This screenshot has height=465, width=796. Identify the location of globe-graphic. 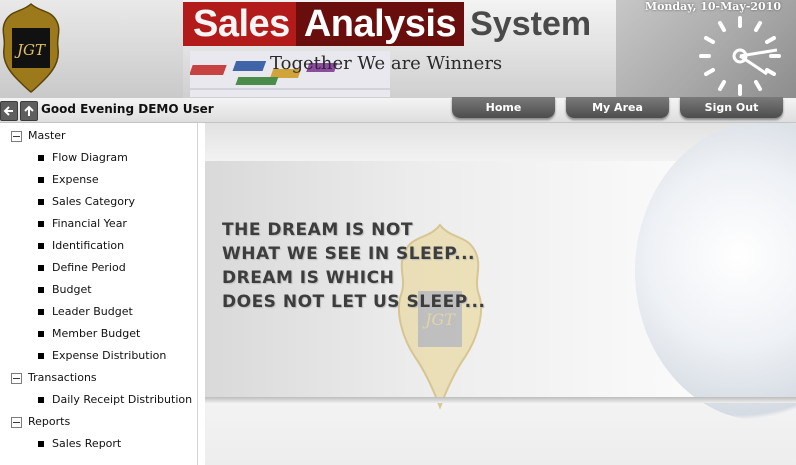
(715, 272).